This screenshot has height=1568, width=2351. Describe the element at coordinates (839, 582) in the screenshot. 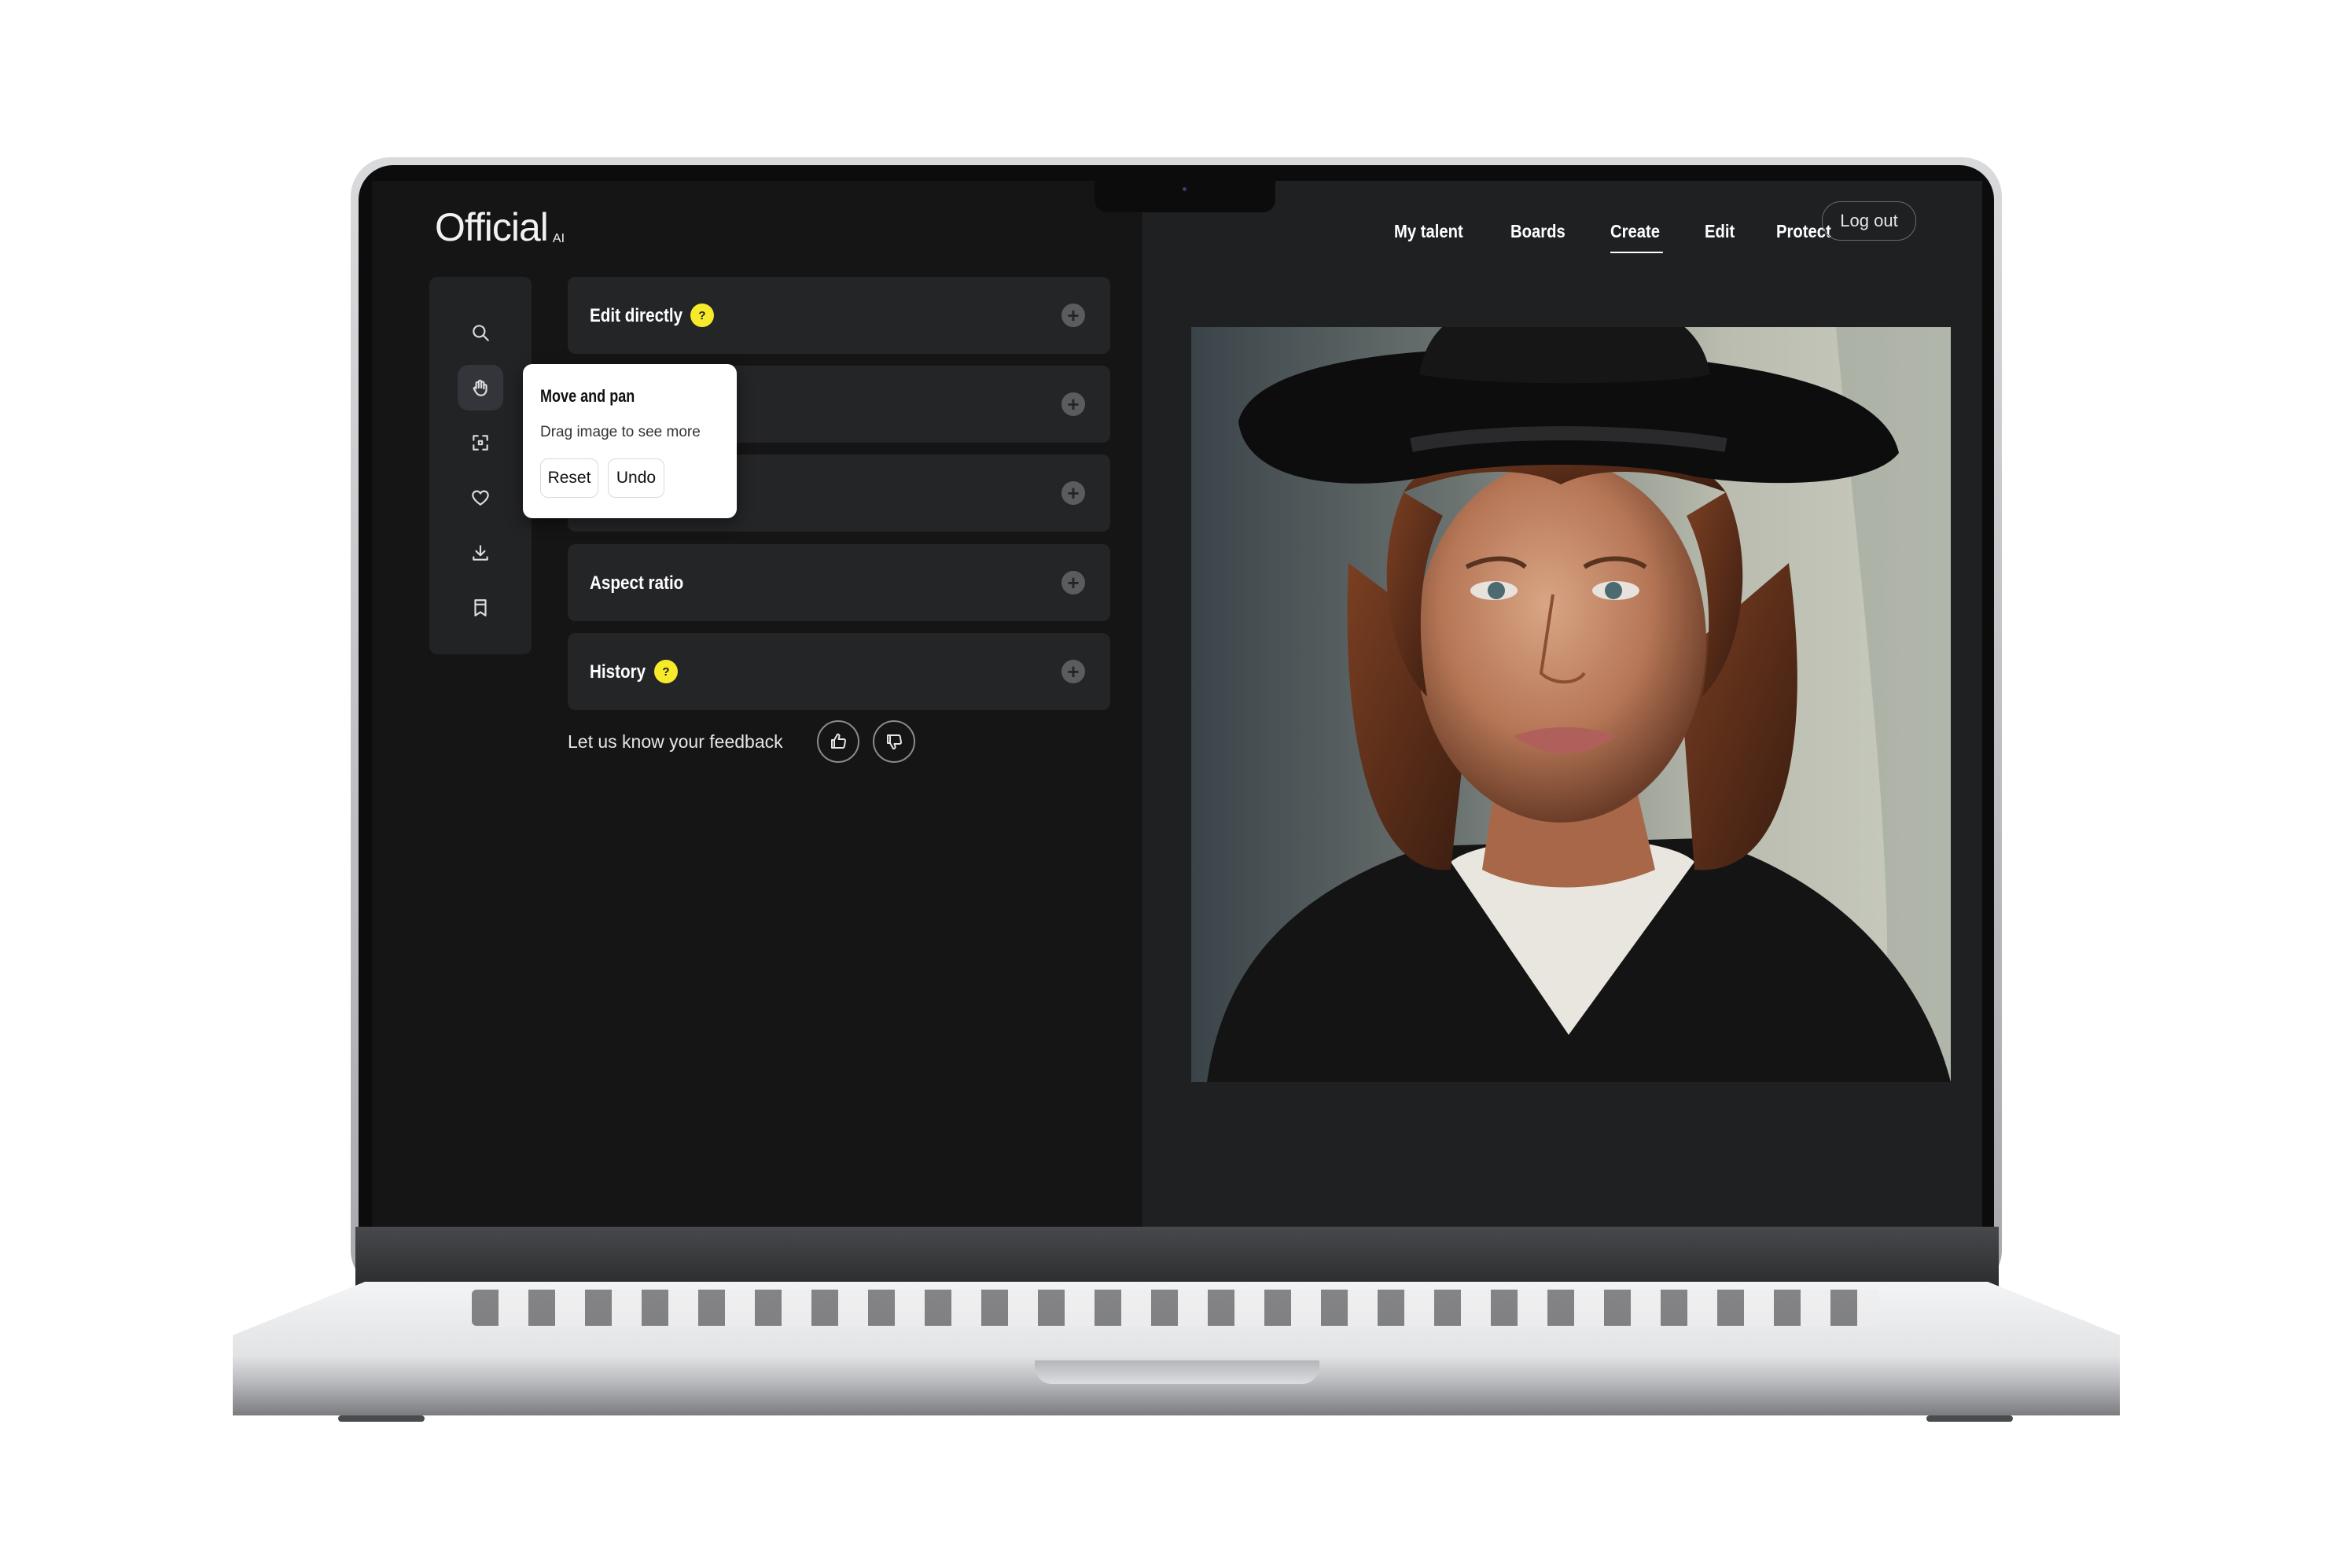

I see `aspect-ratio-panel: Aspect ratio +` at that location.